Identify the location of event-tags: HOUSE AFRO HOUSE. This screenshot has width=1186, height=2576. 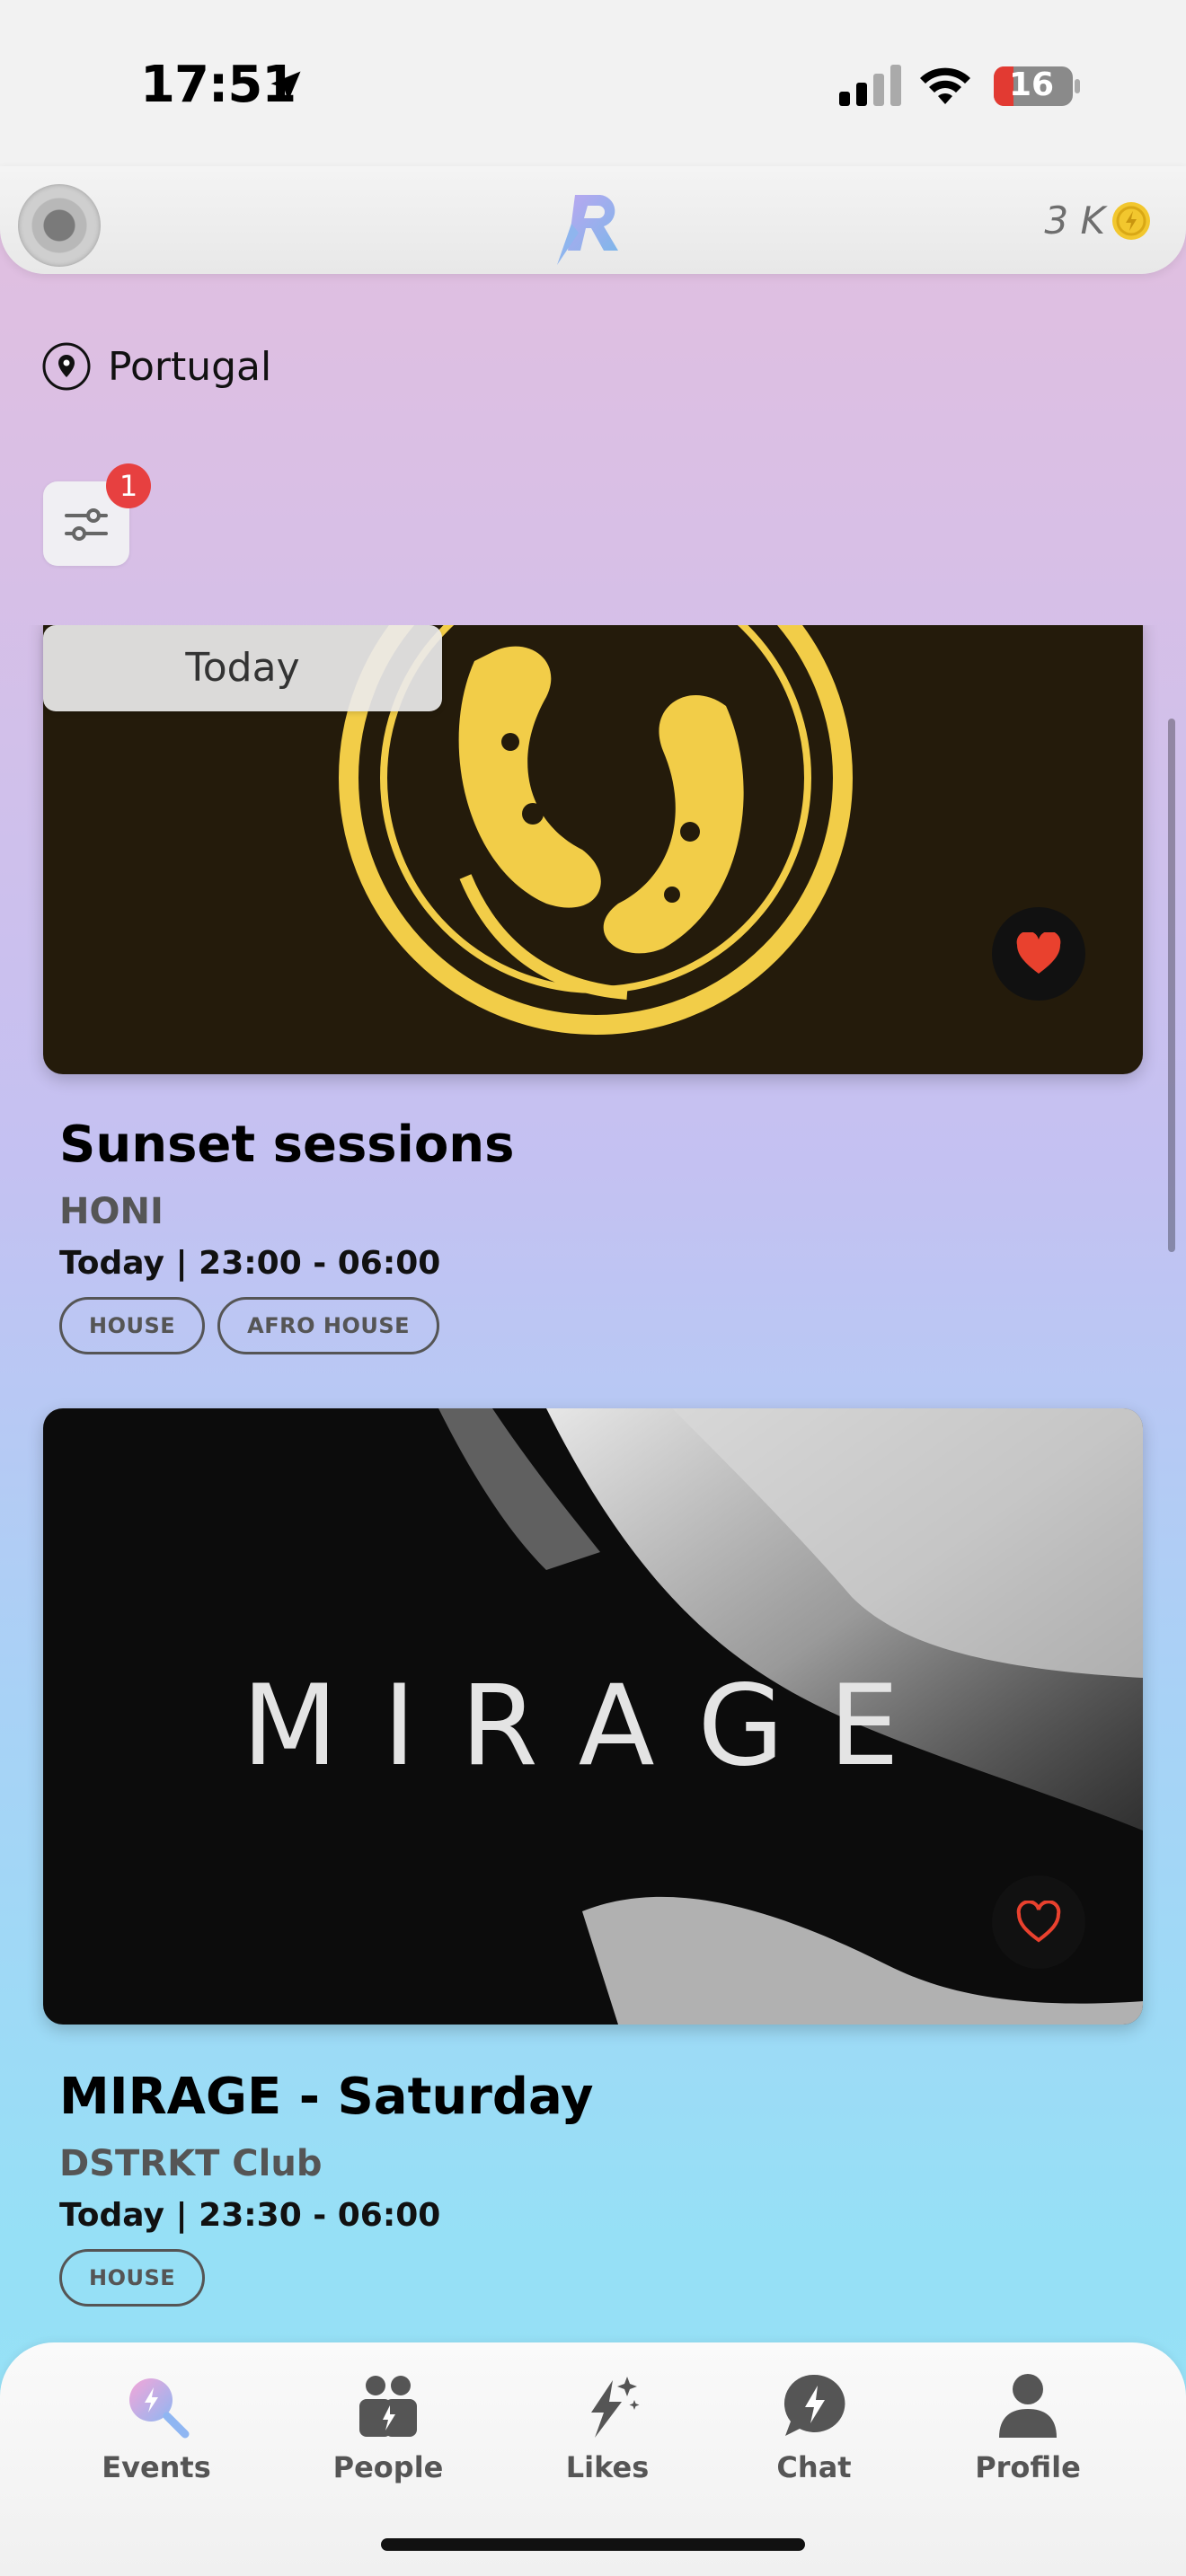
(249, 1325).